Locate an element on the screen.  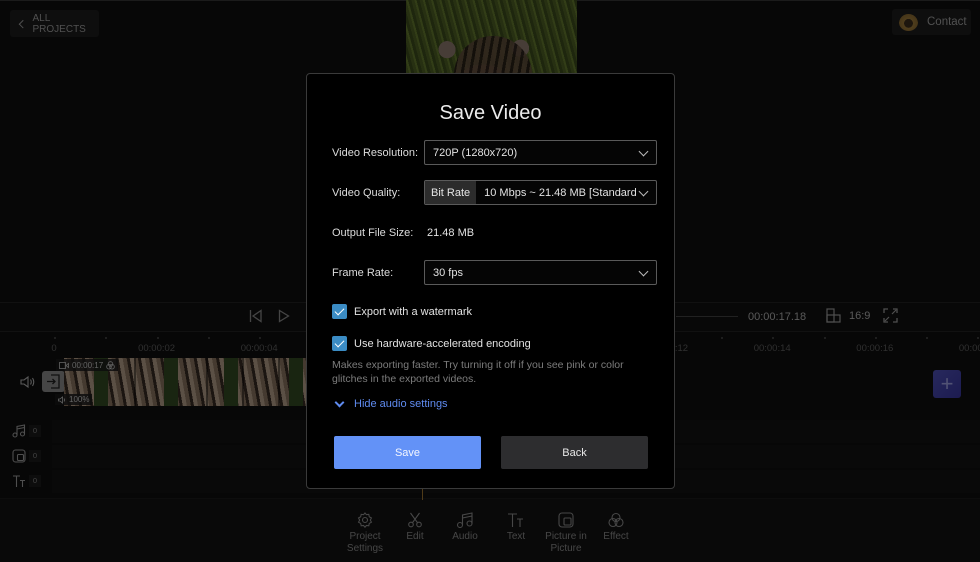
watermark-option: Export with a watermark is located at coordinates (402, 311).